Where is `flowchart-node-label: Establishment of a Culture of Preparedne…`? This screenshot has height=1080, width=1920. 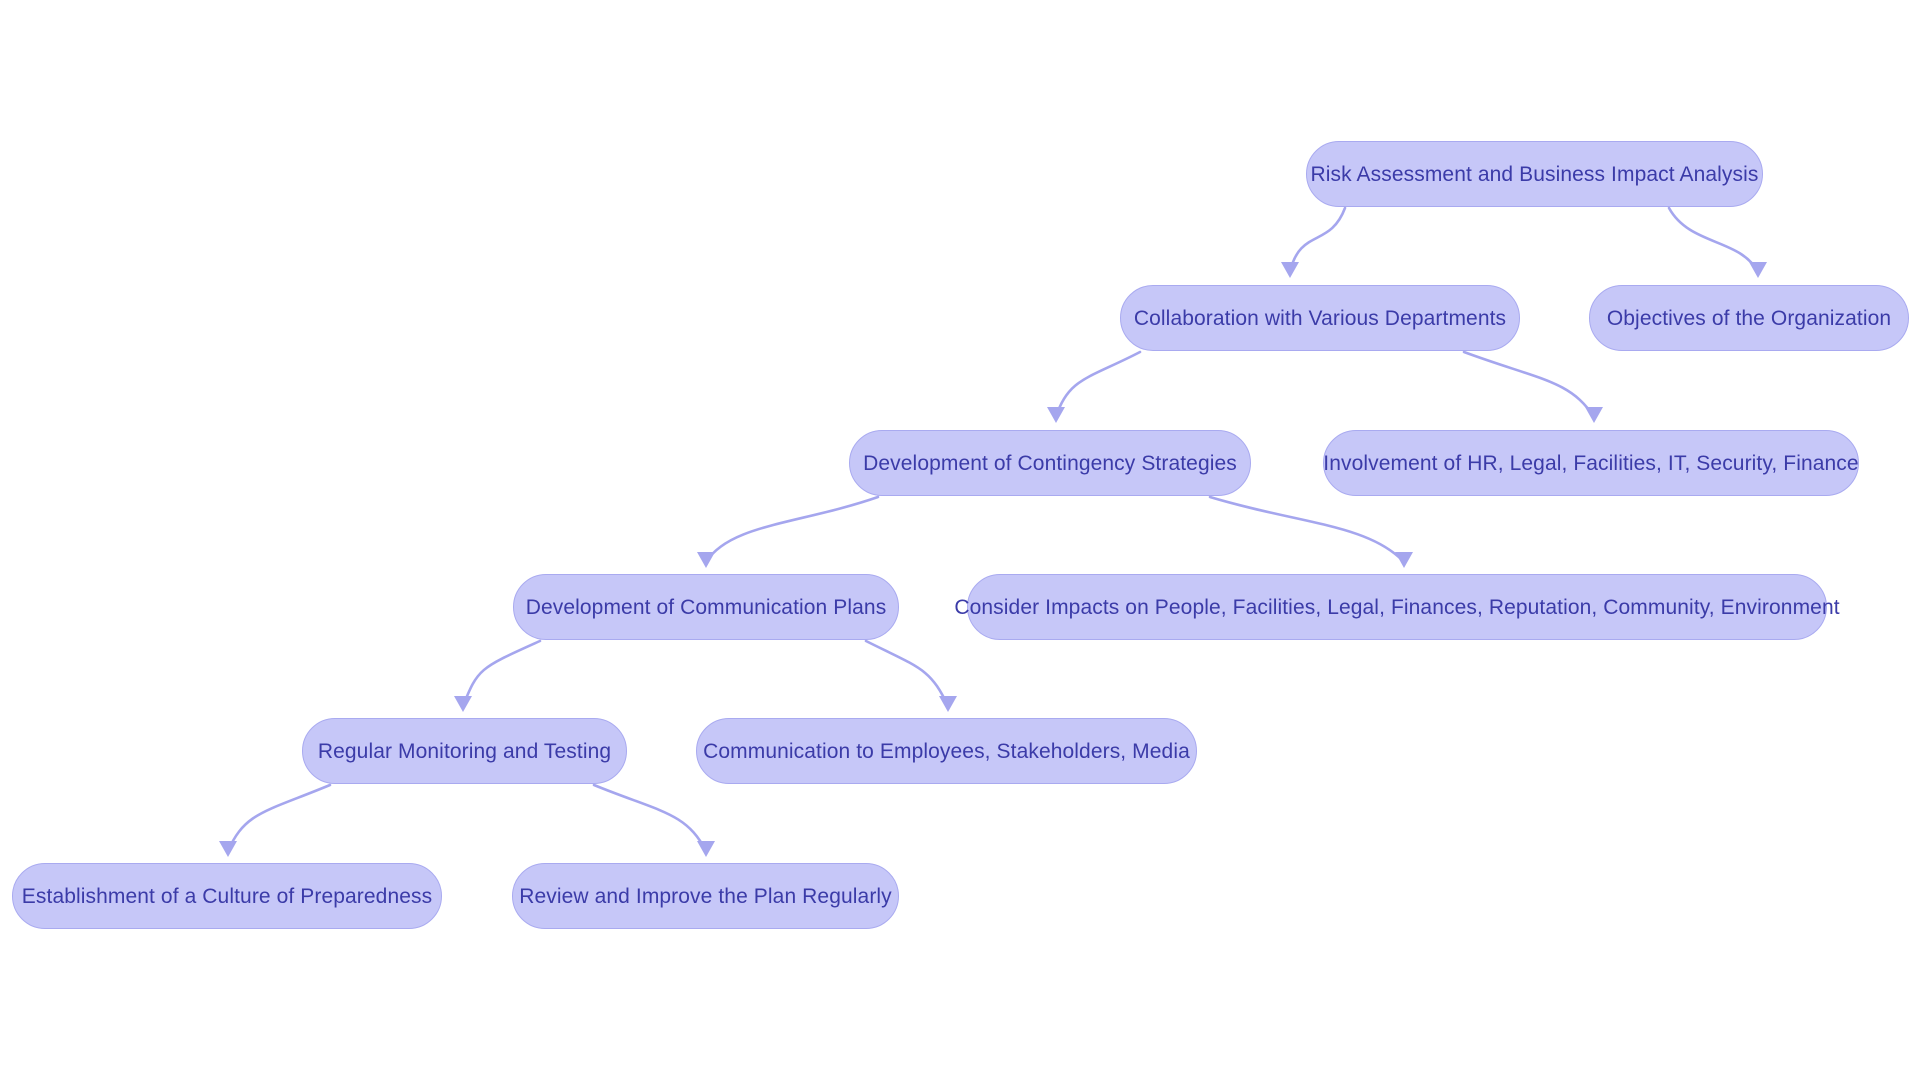 flowchart-node-label: Establishment of a Culture of Preparedne… is located at coordinates (227, 896).